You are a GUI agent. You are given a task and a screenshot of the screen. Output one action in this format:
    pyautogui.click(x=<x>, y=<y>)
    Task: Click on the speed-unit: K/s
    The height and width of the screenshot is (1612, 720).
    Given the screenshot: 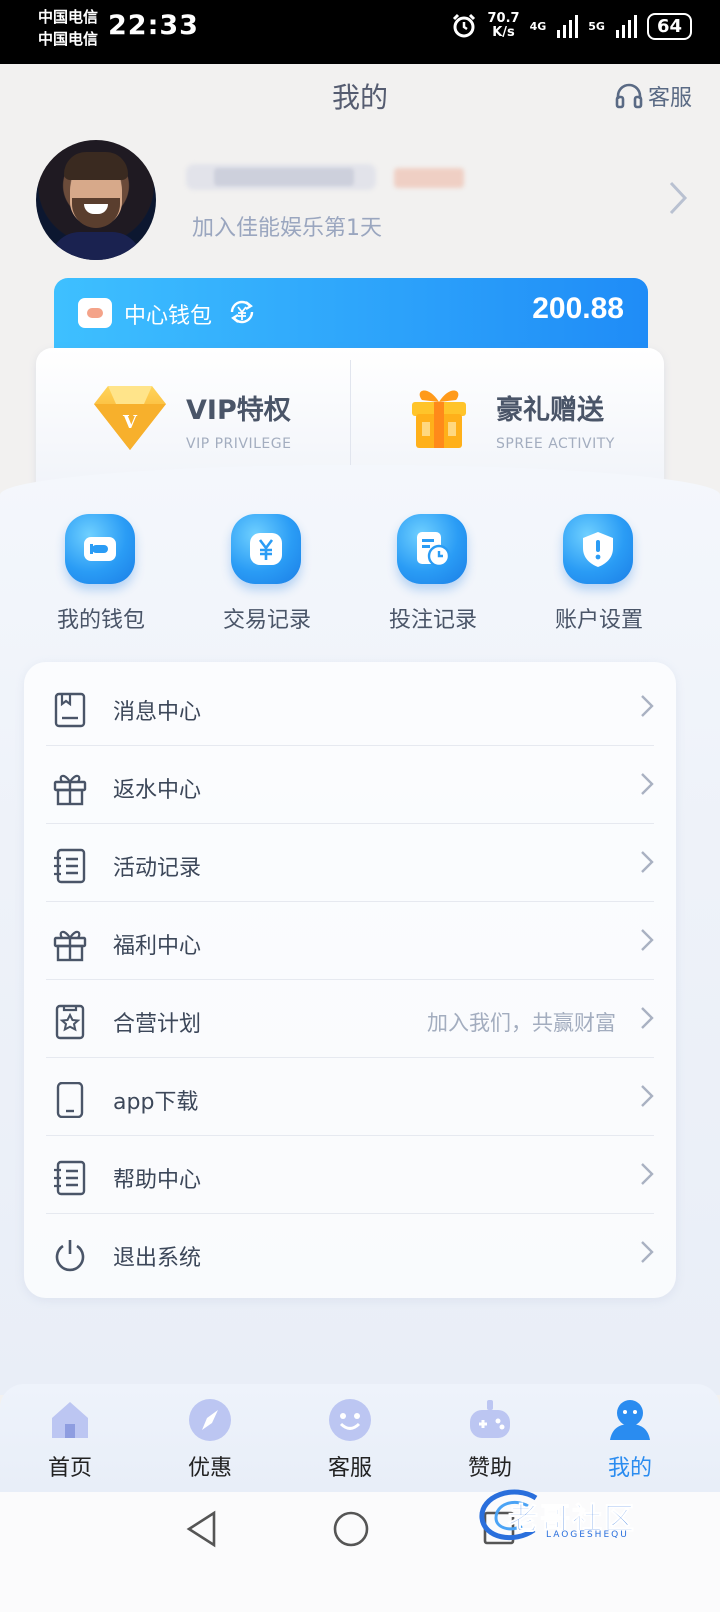 What is the action you would take?
    pyautogui.click(x=503, y=32)
    